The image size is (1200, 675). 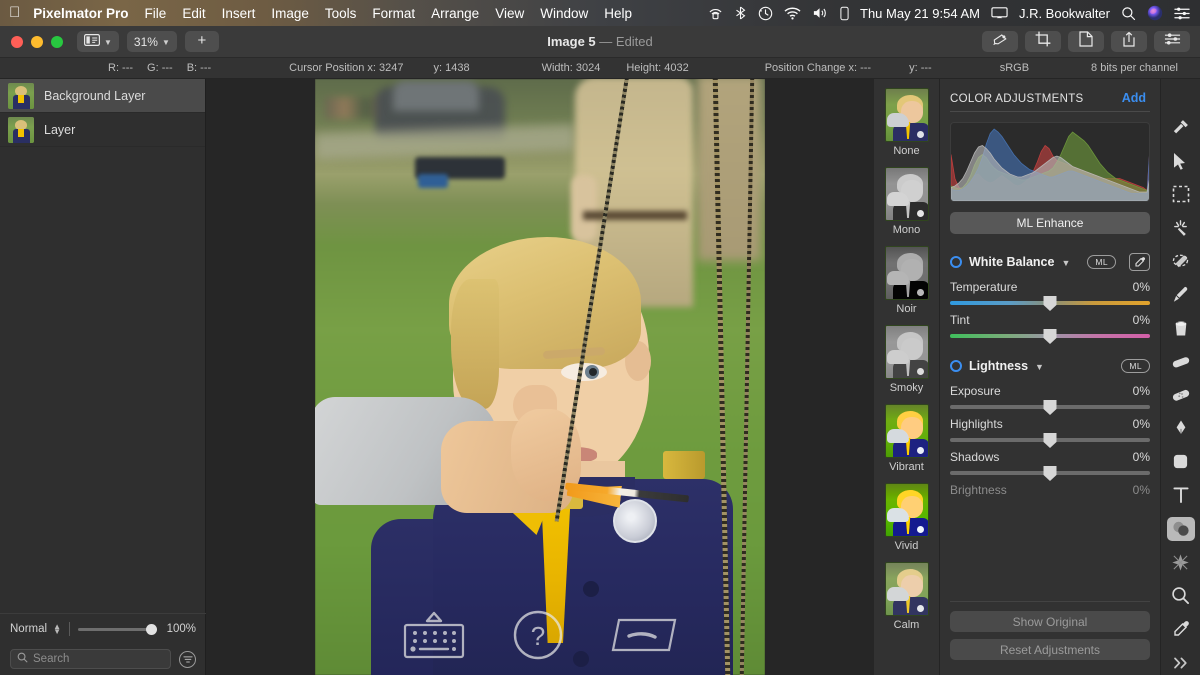 What do you see at coordinates (1181, 663) in the screenshot?
I see `tool-more` at bounding box center [1181, 663].